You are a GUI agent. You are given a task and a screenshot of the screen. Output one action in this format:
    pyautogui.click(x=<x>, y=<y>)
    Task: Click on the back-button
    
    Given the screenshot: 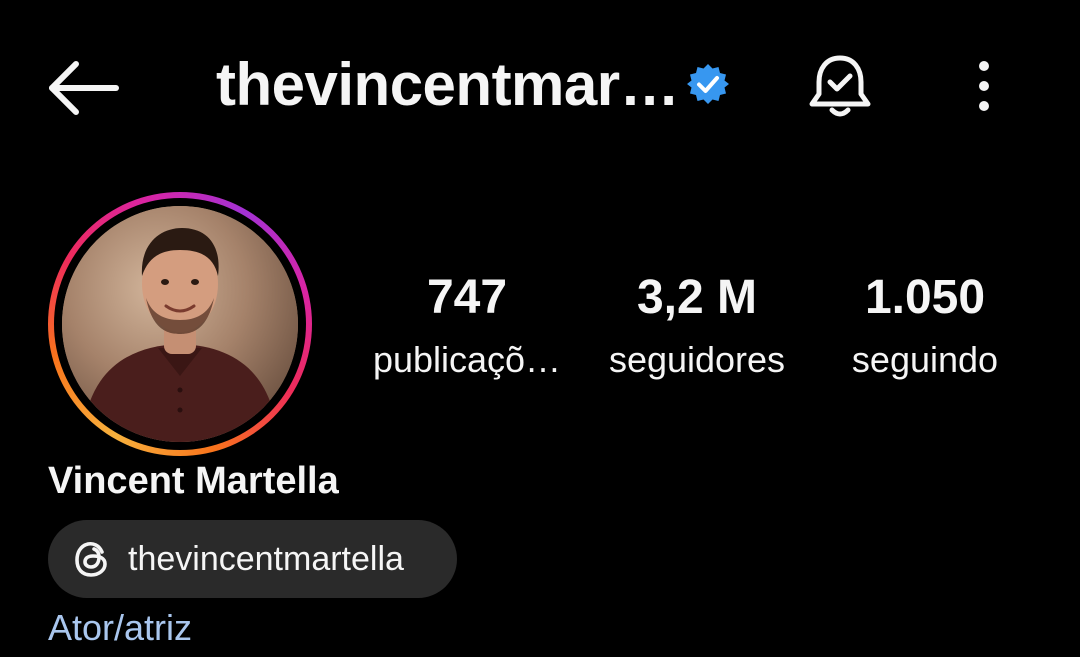 What is the action you would take?
    pyautogui.click(x=84, y=88)
    